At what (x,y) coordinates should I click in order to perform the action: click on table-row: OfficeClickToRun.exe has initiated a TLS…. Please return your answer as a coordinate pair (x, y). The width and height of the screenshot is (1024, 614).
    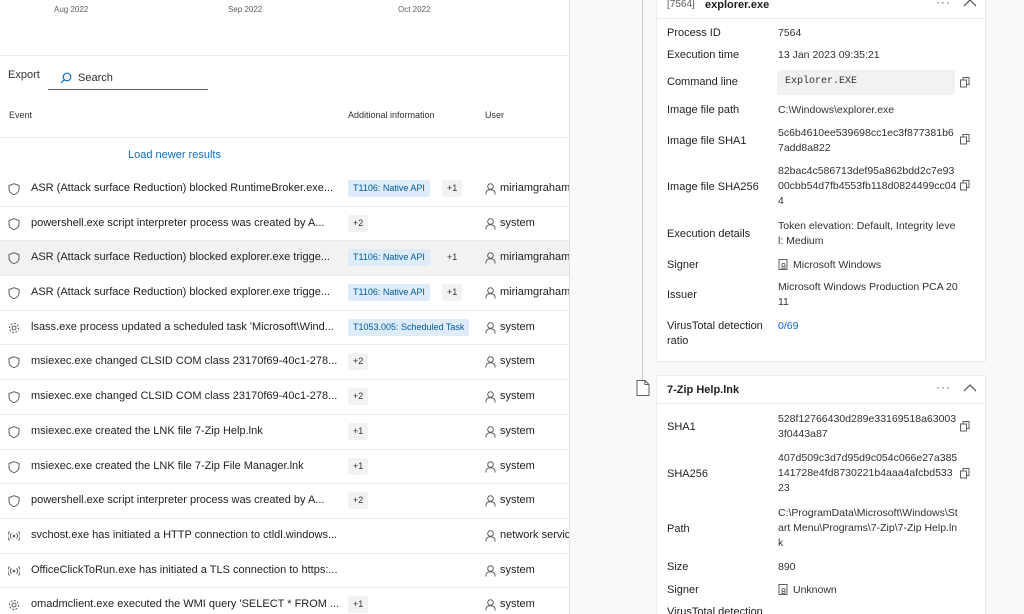
    Looking at the image, I should click on (284, 571).